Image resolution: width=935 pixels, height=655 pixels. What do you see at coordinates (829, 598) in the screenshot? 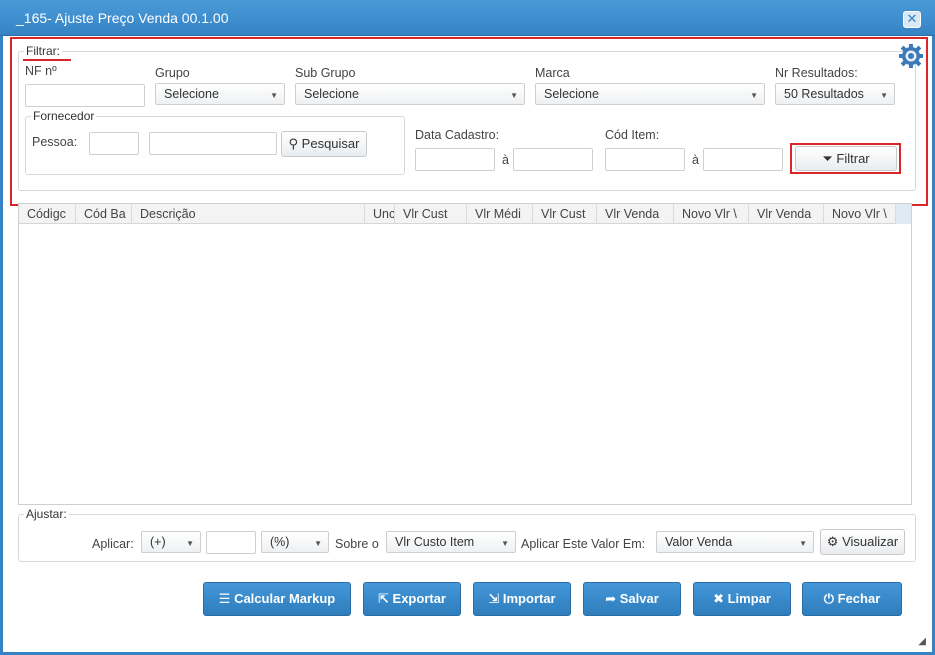
I see `power-icon: ⏻` at bounding box center [829, 598].